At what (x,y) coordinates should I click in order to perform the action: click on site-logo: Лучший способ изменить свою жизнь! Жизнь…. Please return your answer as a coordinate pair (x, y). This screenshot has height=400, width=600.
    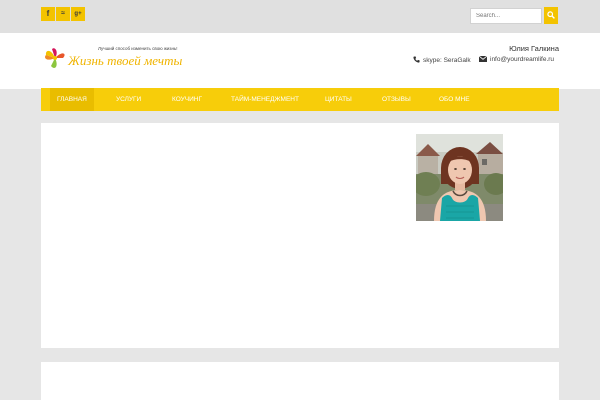
    Looking at the image, I should click on (116, 57).